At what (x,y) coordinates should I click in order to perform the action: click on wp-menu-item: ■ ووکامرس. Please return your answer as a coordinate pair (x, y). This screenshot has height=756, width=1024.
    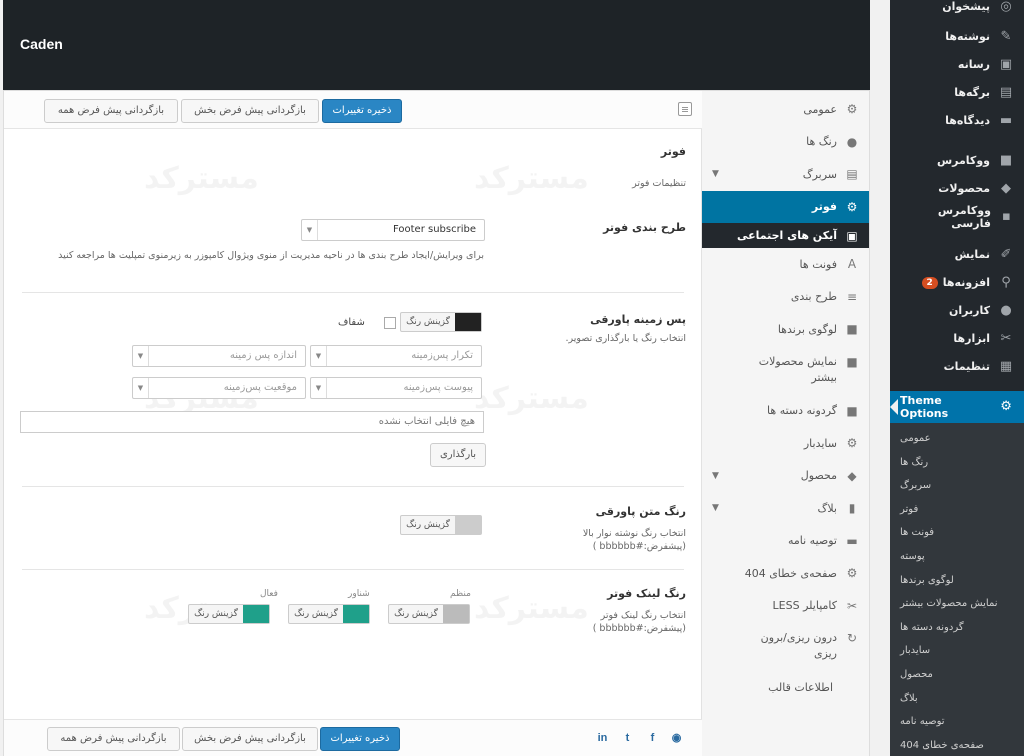
    Looking at the image, I should click on (957, 160).